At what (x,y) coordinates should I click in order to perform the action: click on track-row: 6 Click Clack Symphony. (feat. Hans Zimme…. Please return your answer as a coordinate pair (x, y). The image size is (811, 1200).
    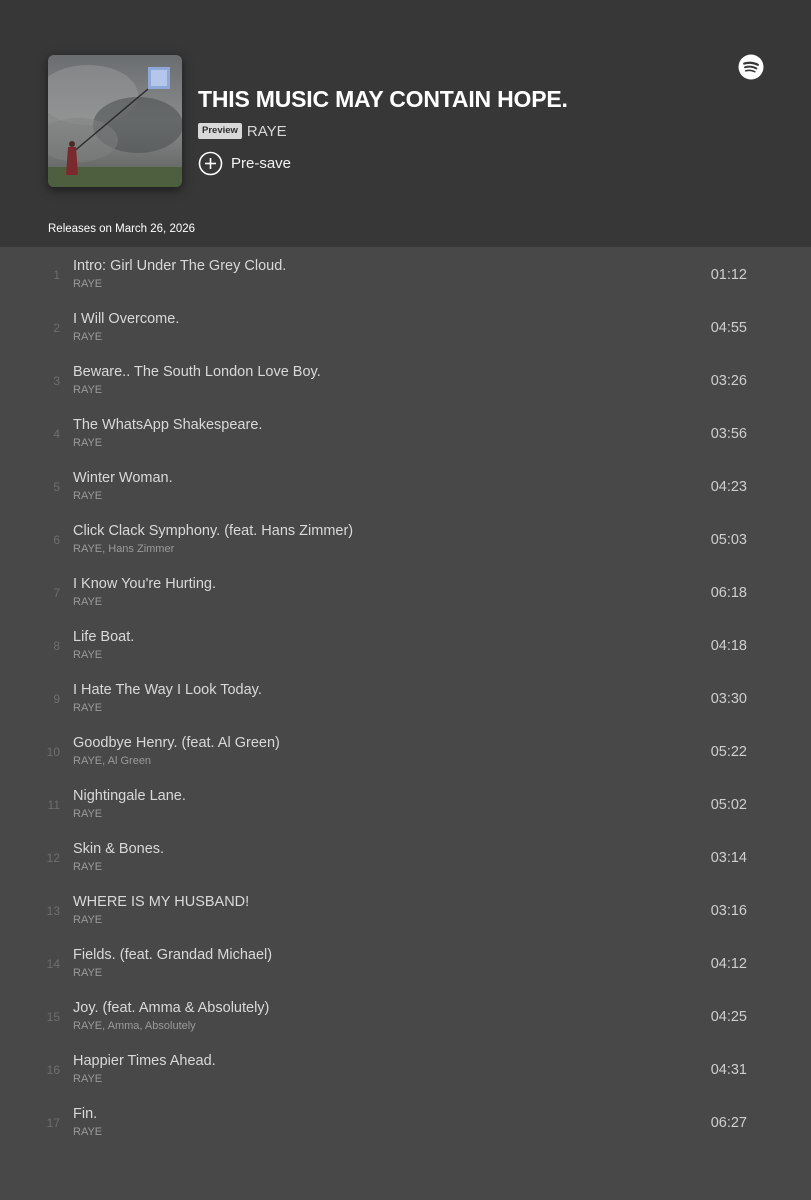
    Looking at the image, I should click on (405, 538).